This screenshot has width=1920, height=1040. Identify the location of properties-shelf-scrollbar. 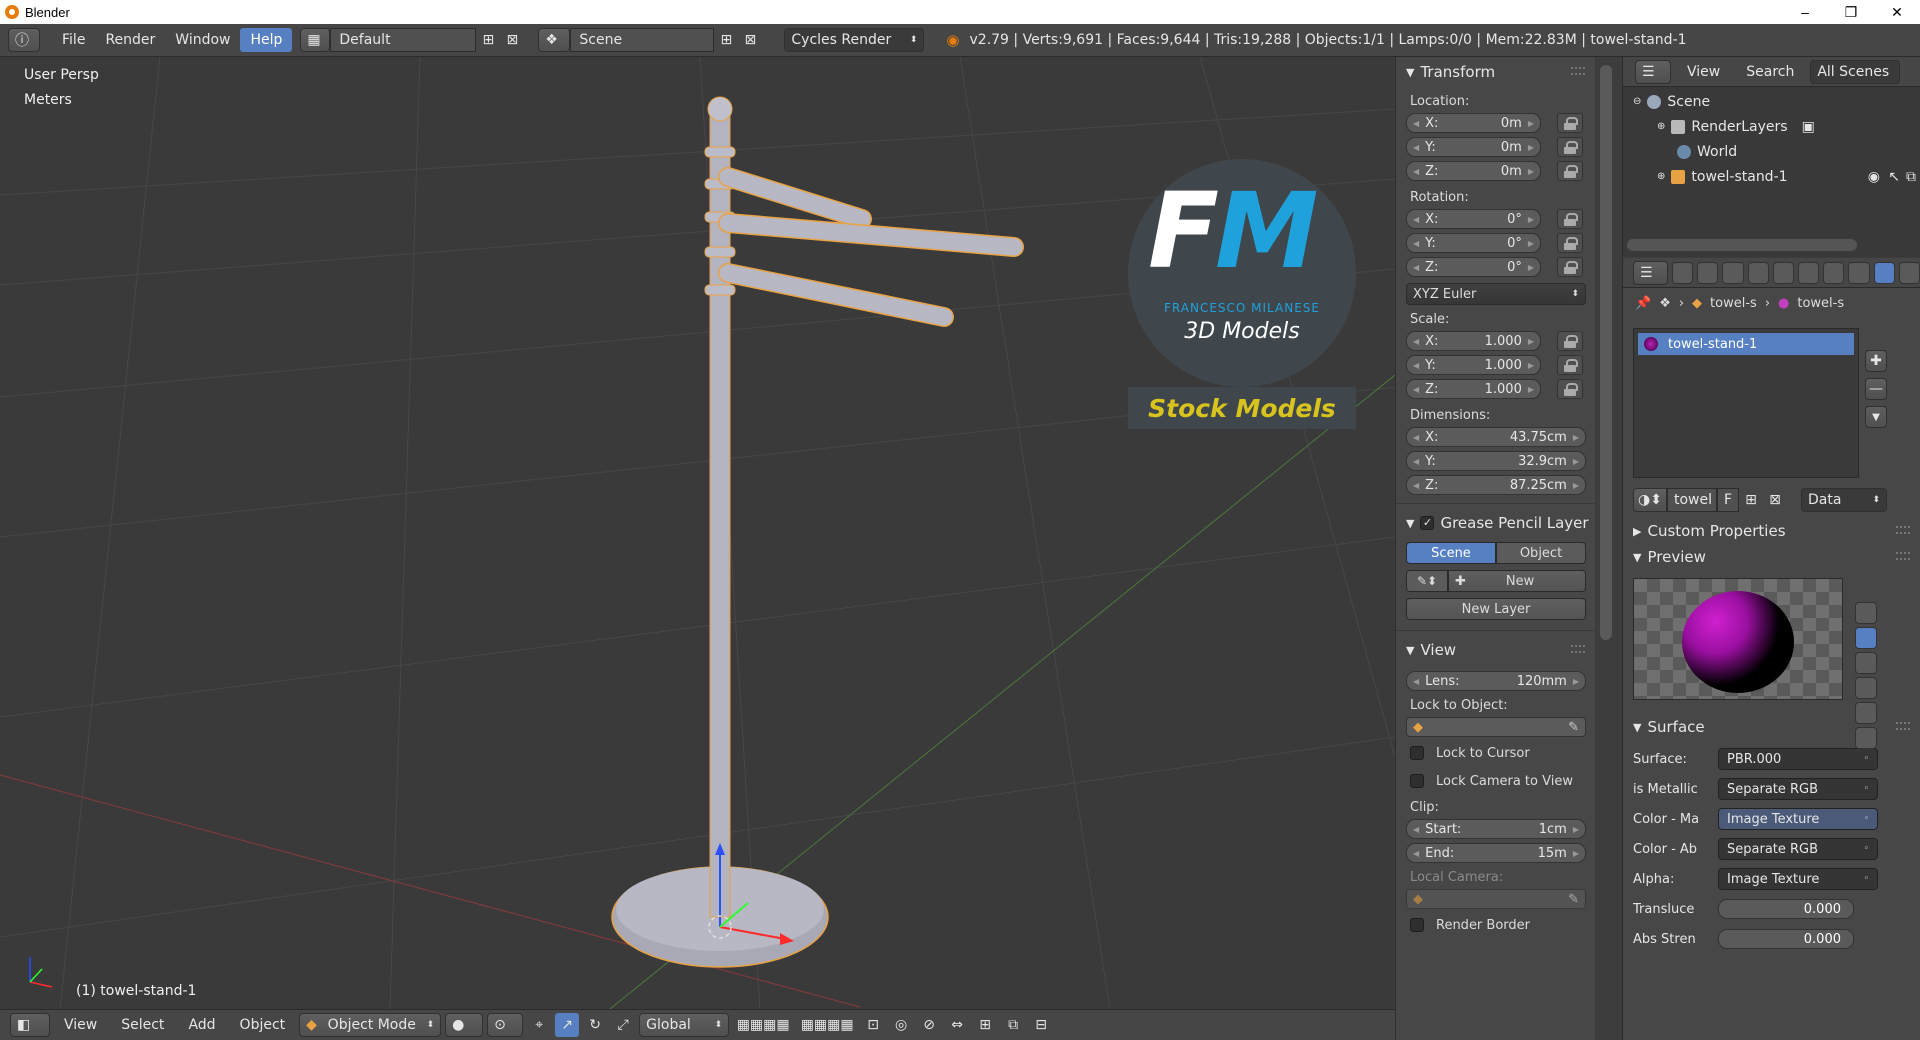
(1606, 548).